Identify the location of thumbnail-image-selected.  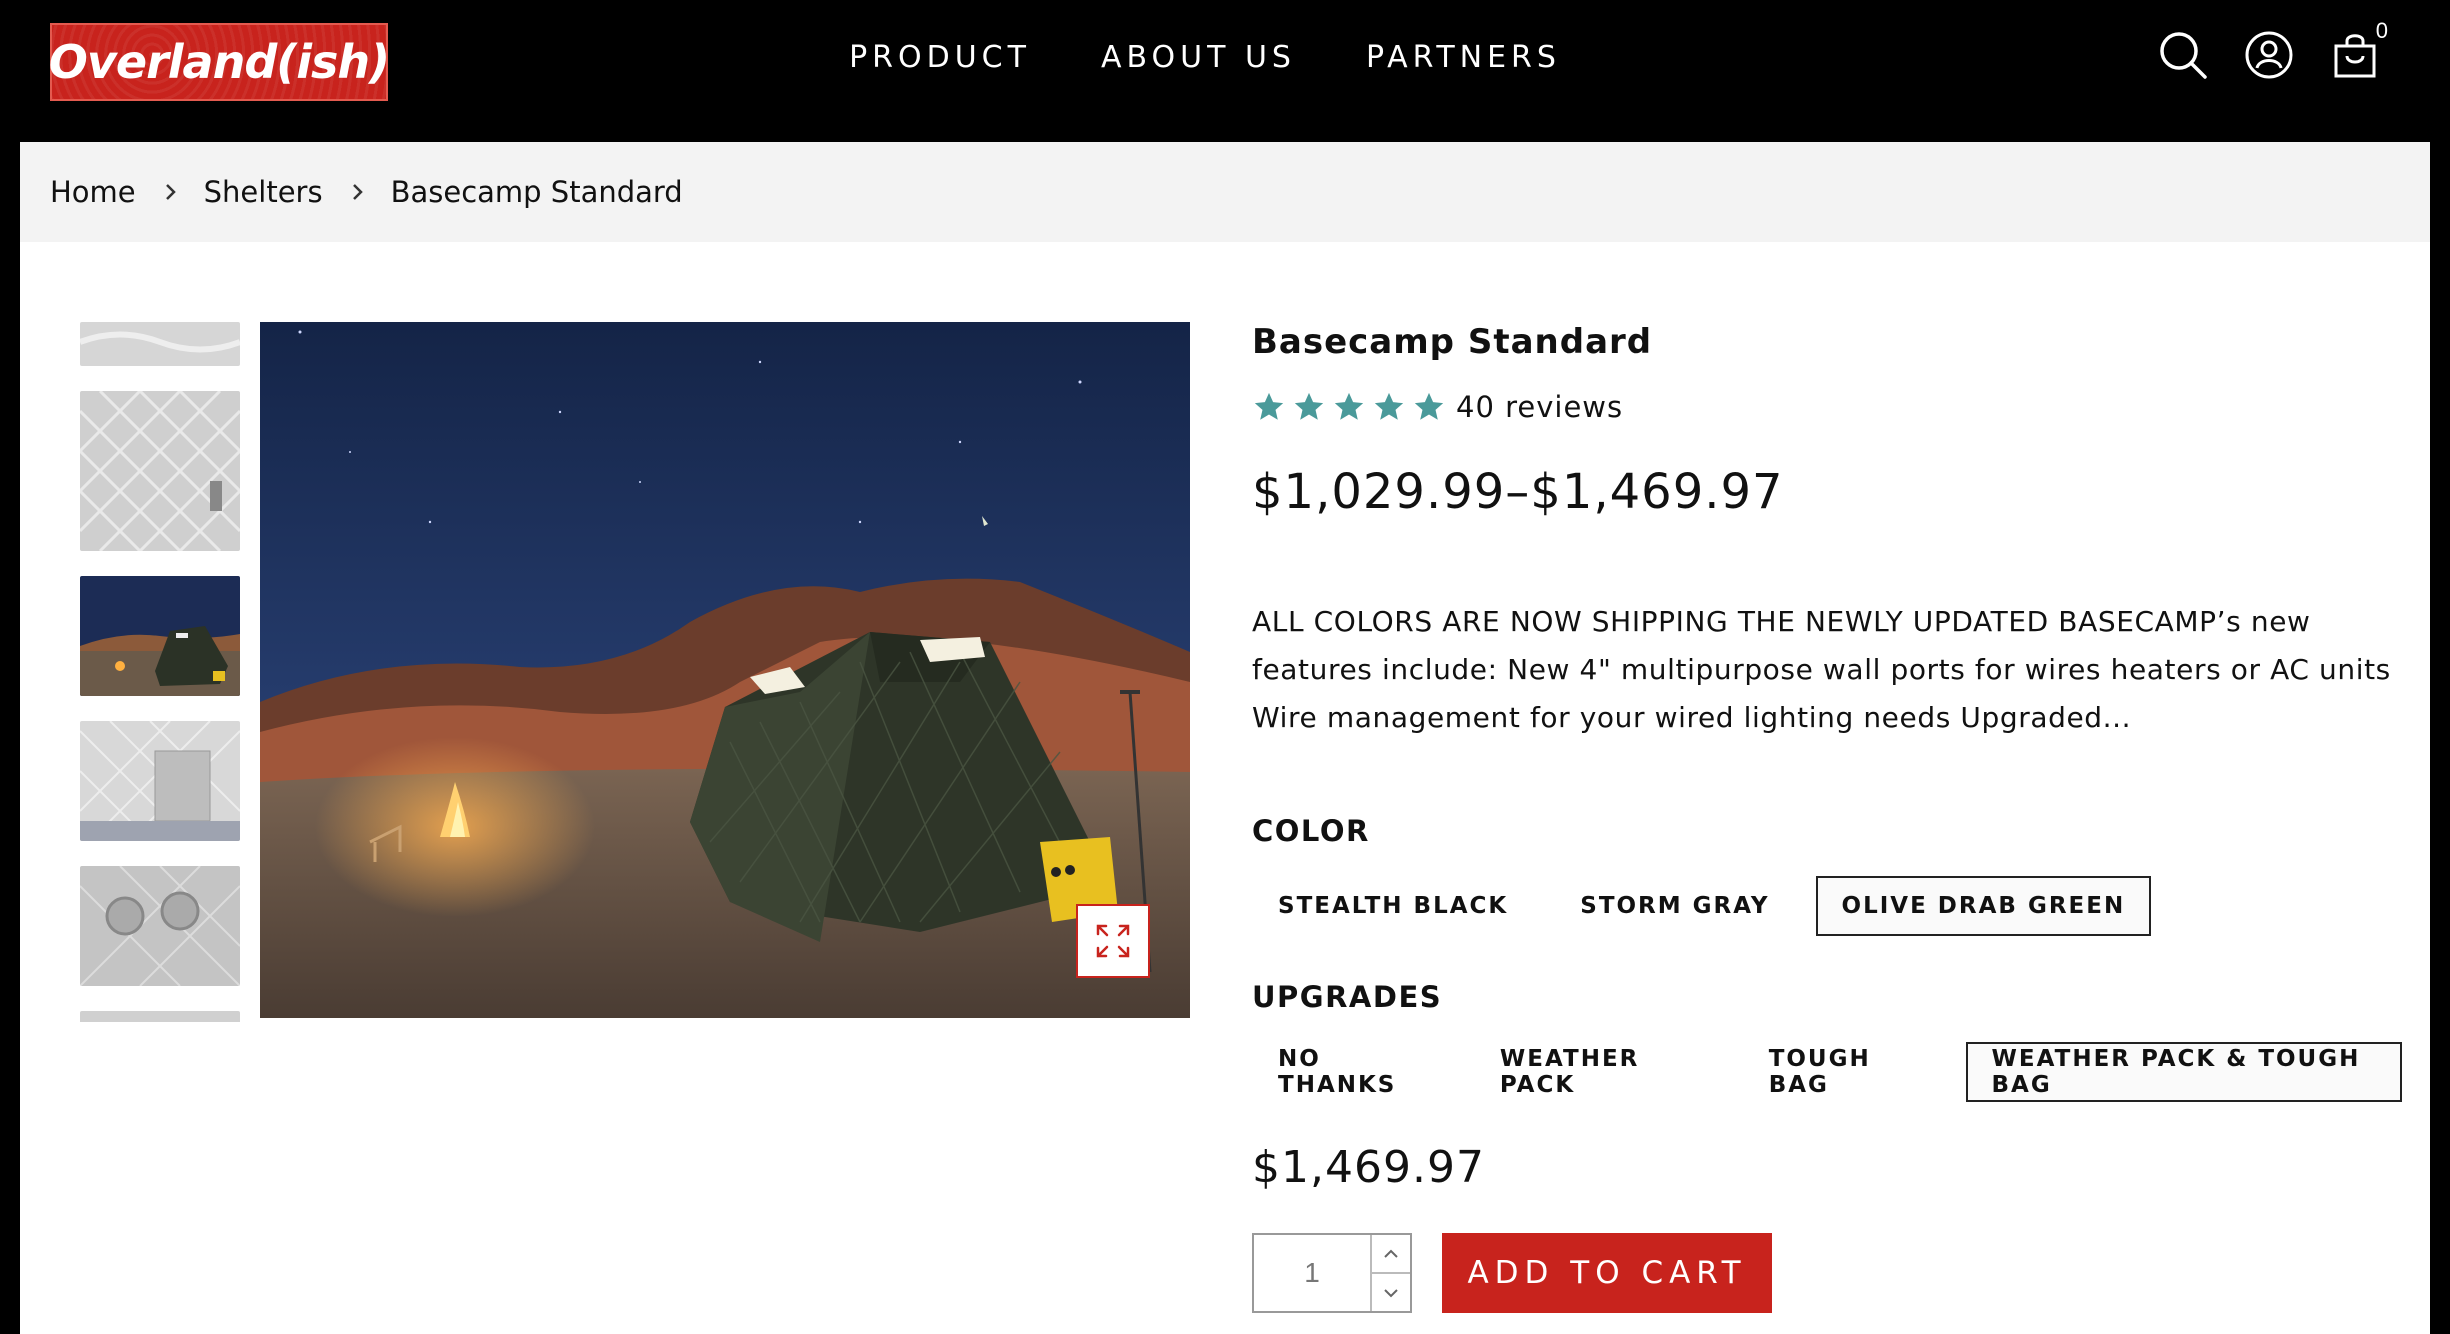
(160, 636).